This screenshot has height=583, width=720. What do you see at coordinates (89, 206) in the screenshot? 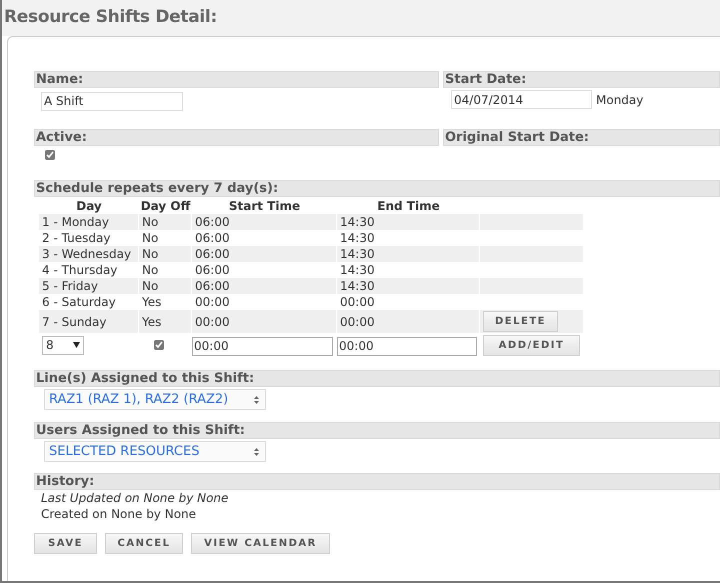
I see `column-header: Day` at bounding box center [89, 206].